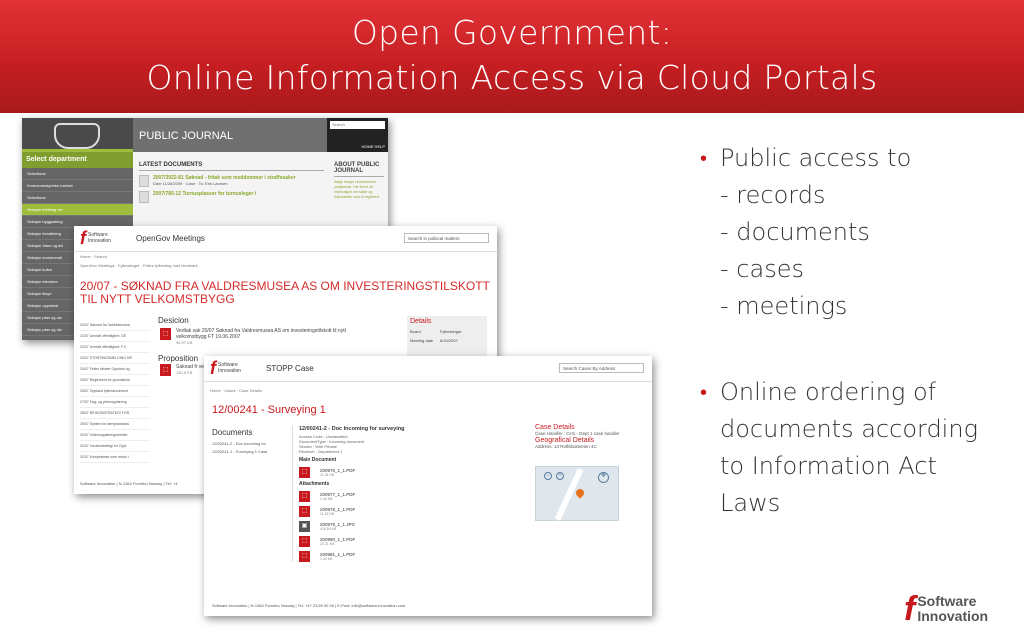 This screenshot has height=640, width=1024. What do you see at coordinates (357, 125) in the screenshot?
I see `journal-search-input: Search` at bounding box center [357, 125].